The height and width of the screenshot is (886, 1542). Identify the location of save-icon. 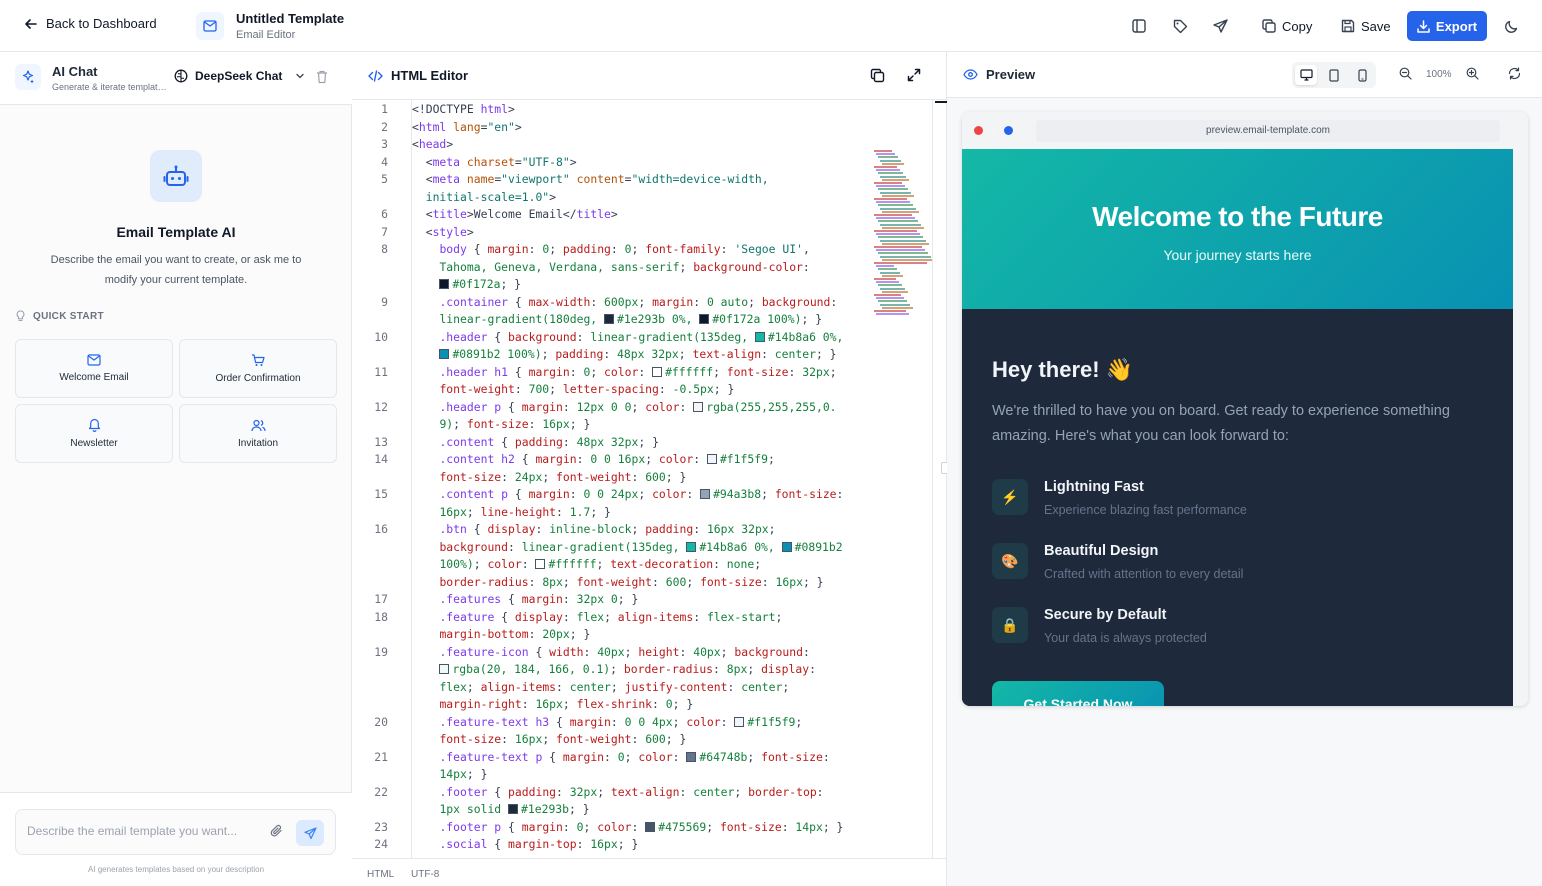
(1348, 26).